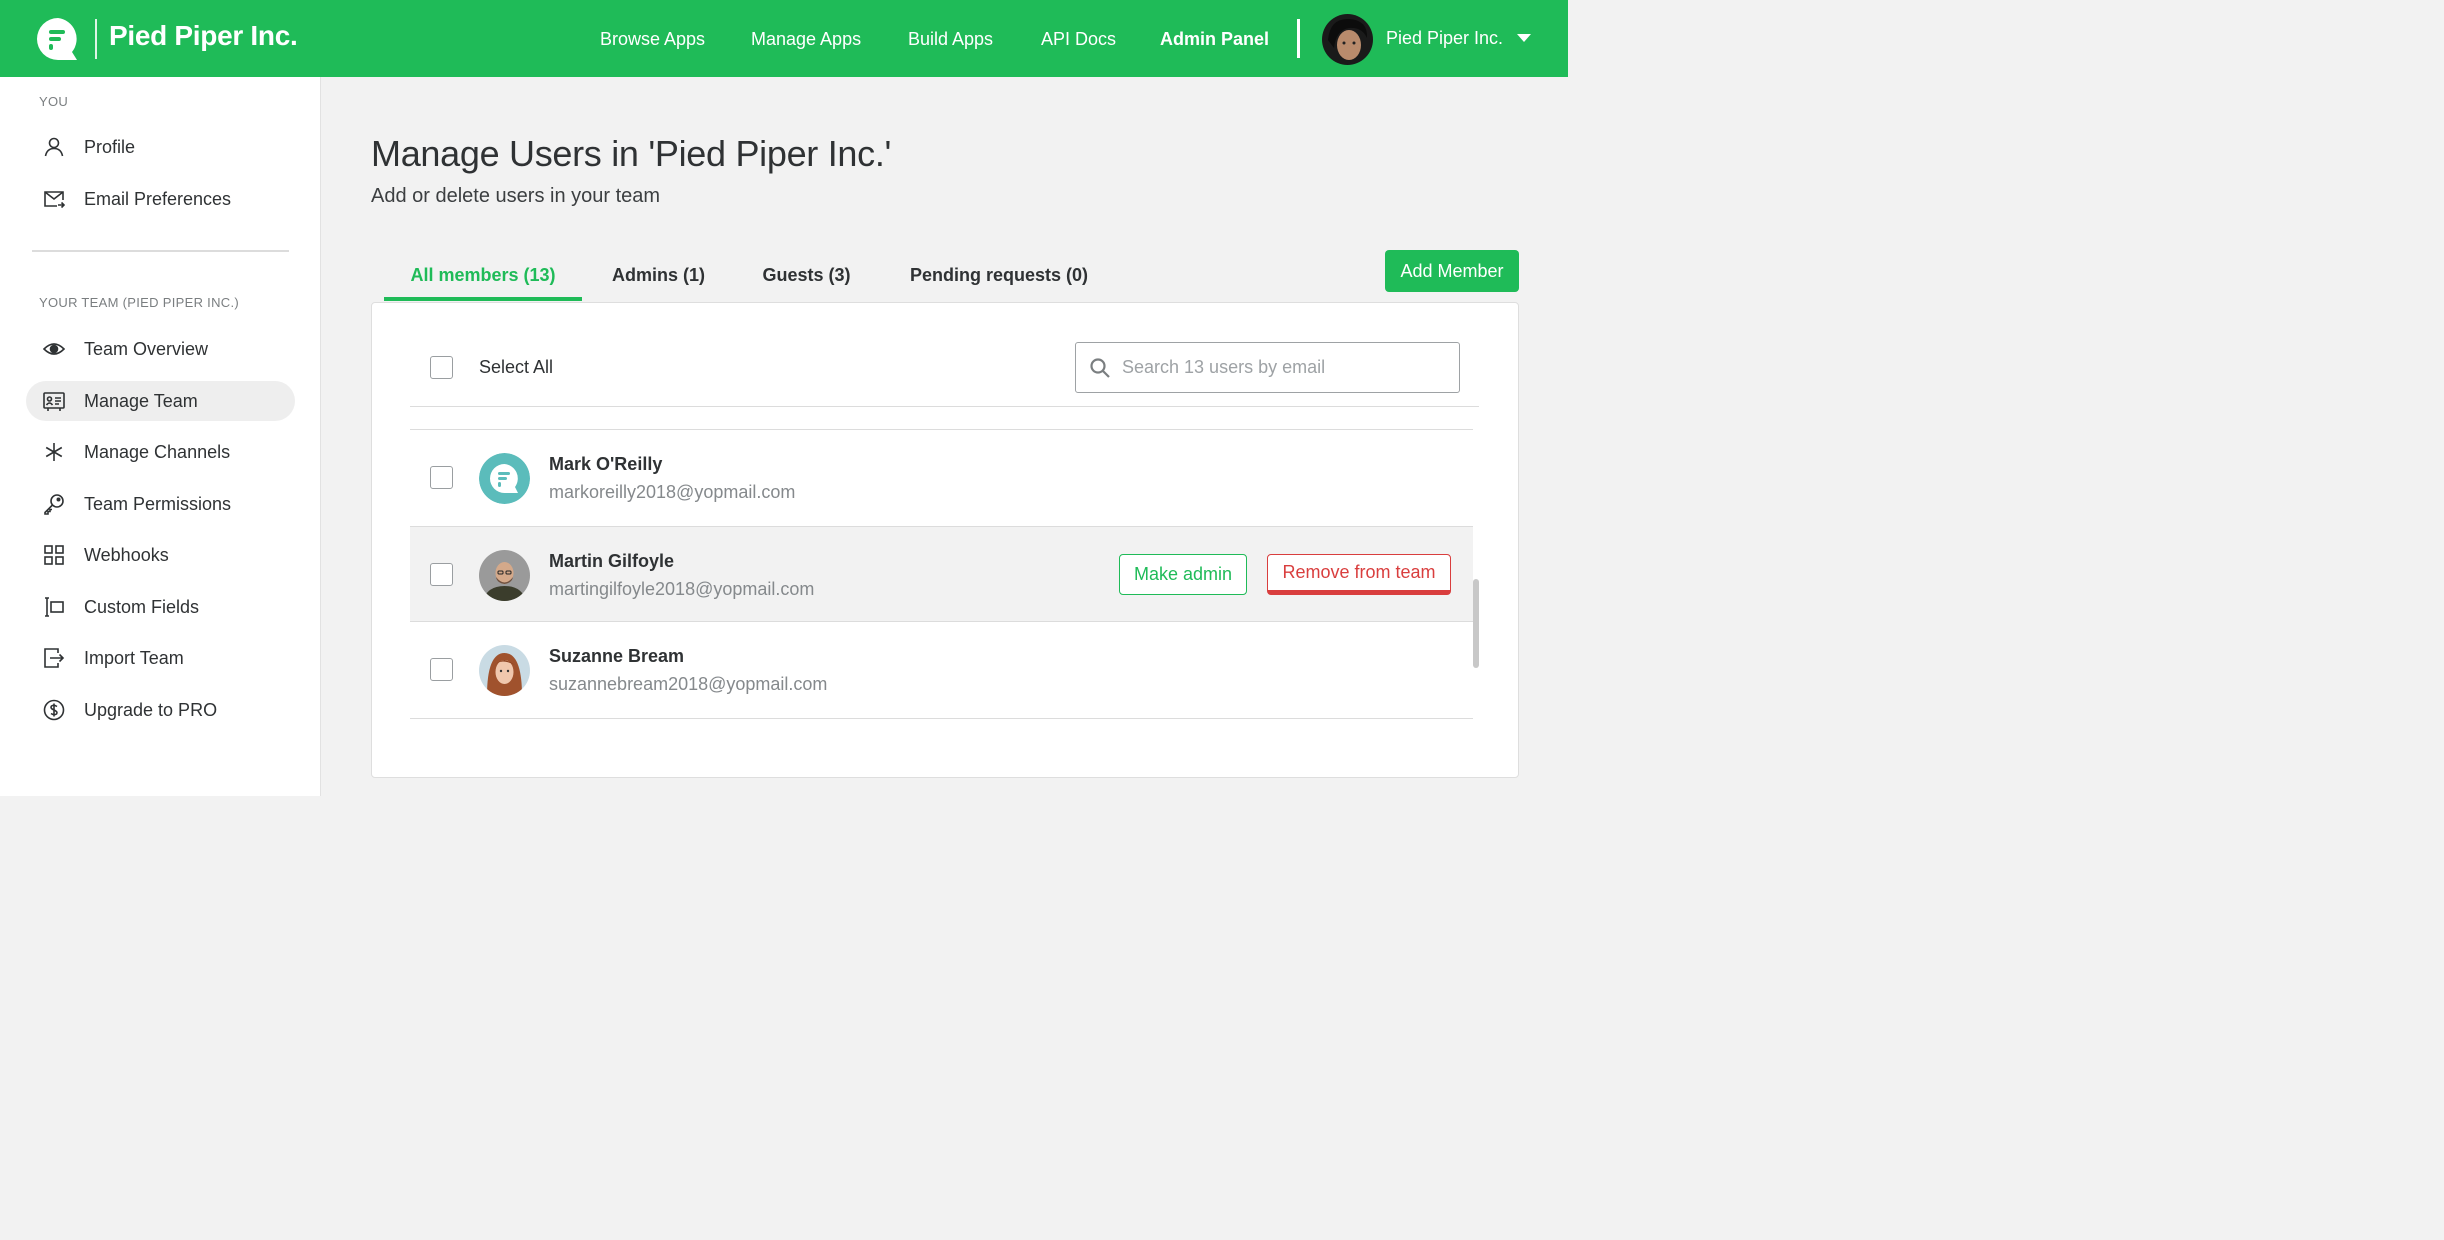  I want to click on user-email: martingilfoyle2018@yopmail.com, so click(682, 589).